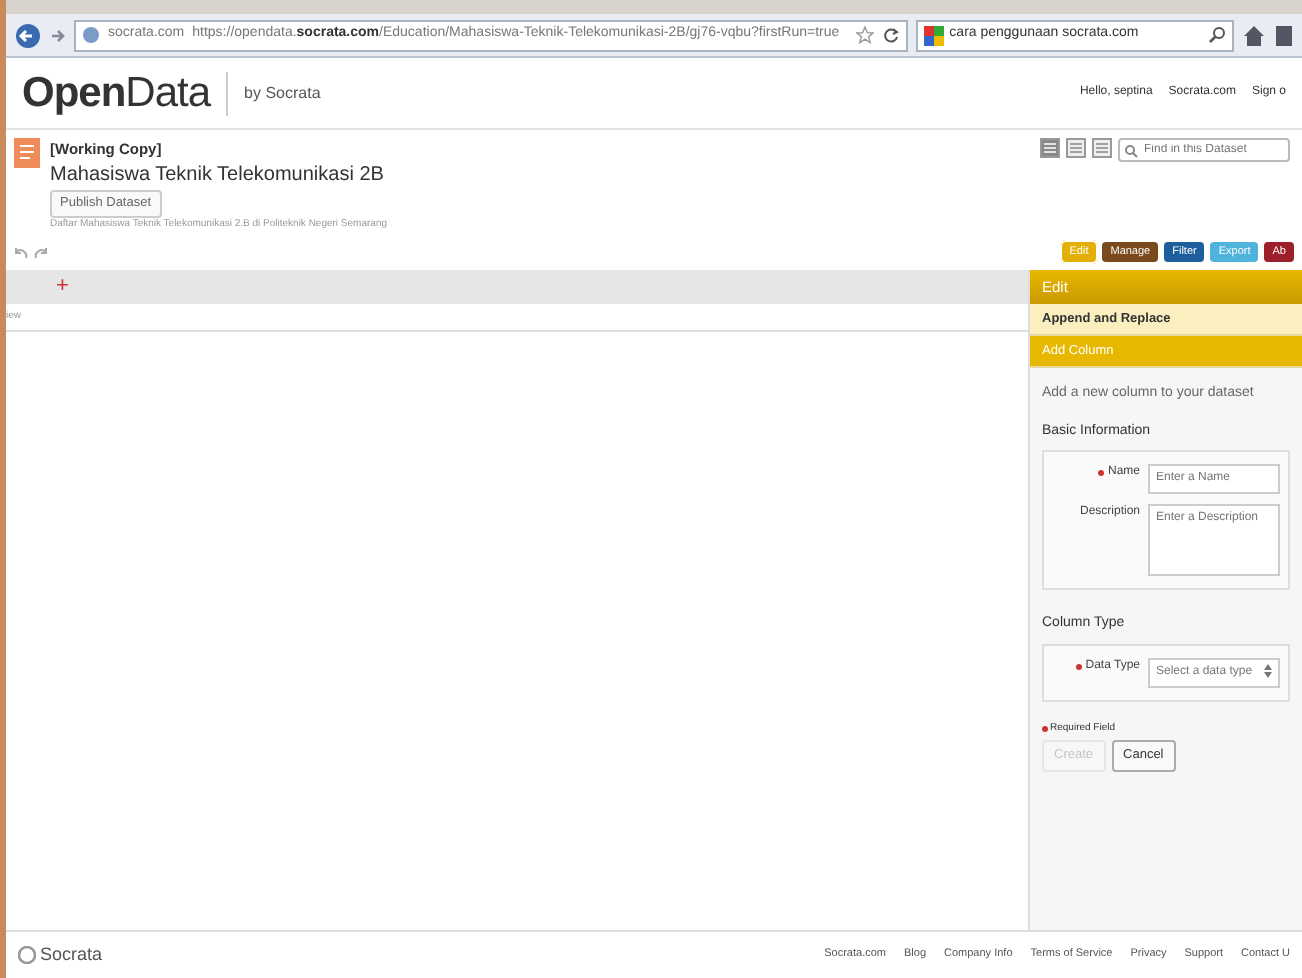  Describe the element at coordinates (1254, 35) in the screenshot. I see `home-icon` at that location.